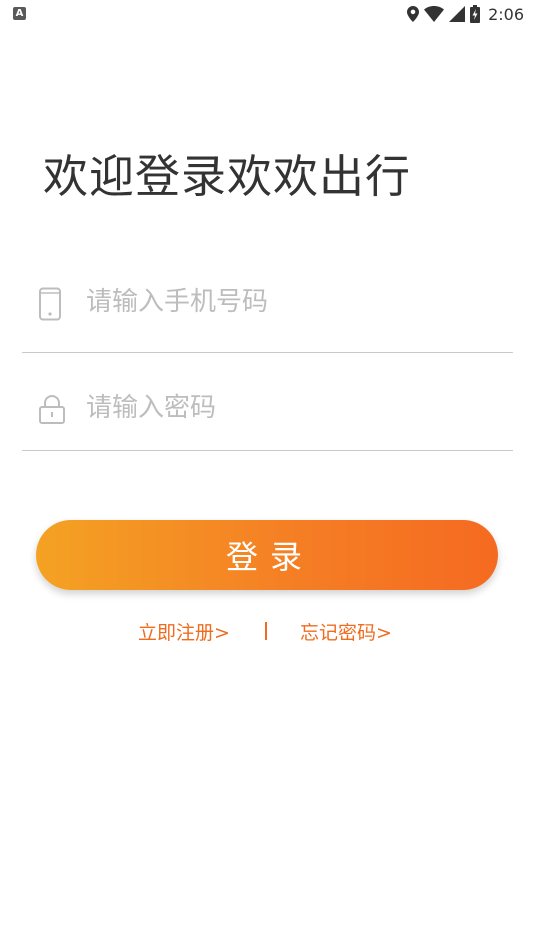 The height and width of the screenshot is (950, 534). Describe the element at coordinates (457, 14) in the screenshot. I see `signal-icon` at that location.